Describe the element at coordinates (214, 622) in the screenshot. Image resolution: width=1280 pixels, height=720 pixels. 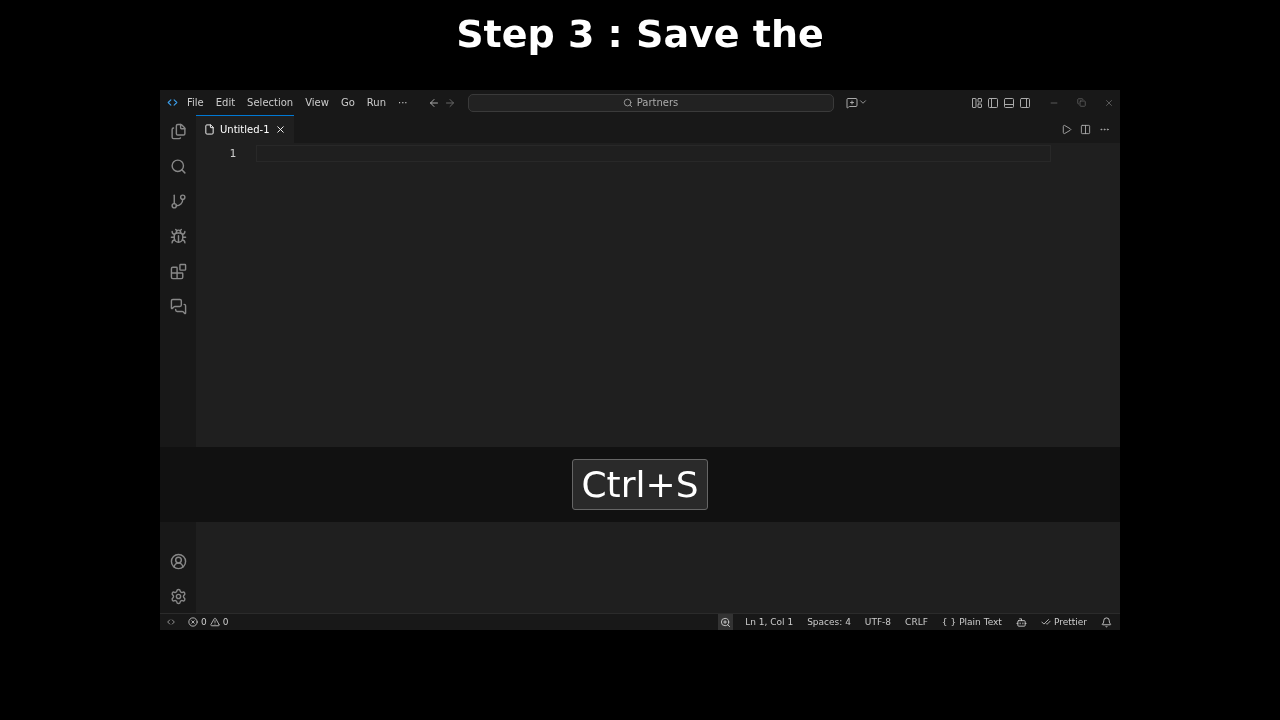
I see `warning-icon` at that location.